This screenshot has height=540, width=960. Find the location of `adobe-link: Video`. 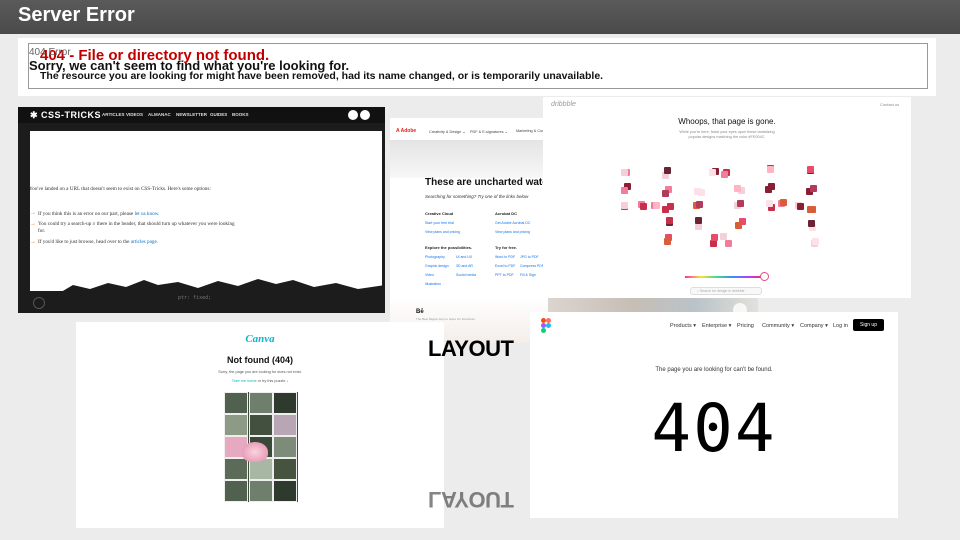

adobe-link: Video is located at coordinates (429, 275).